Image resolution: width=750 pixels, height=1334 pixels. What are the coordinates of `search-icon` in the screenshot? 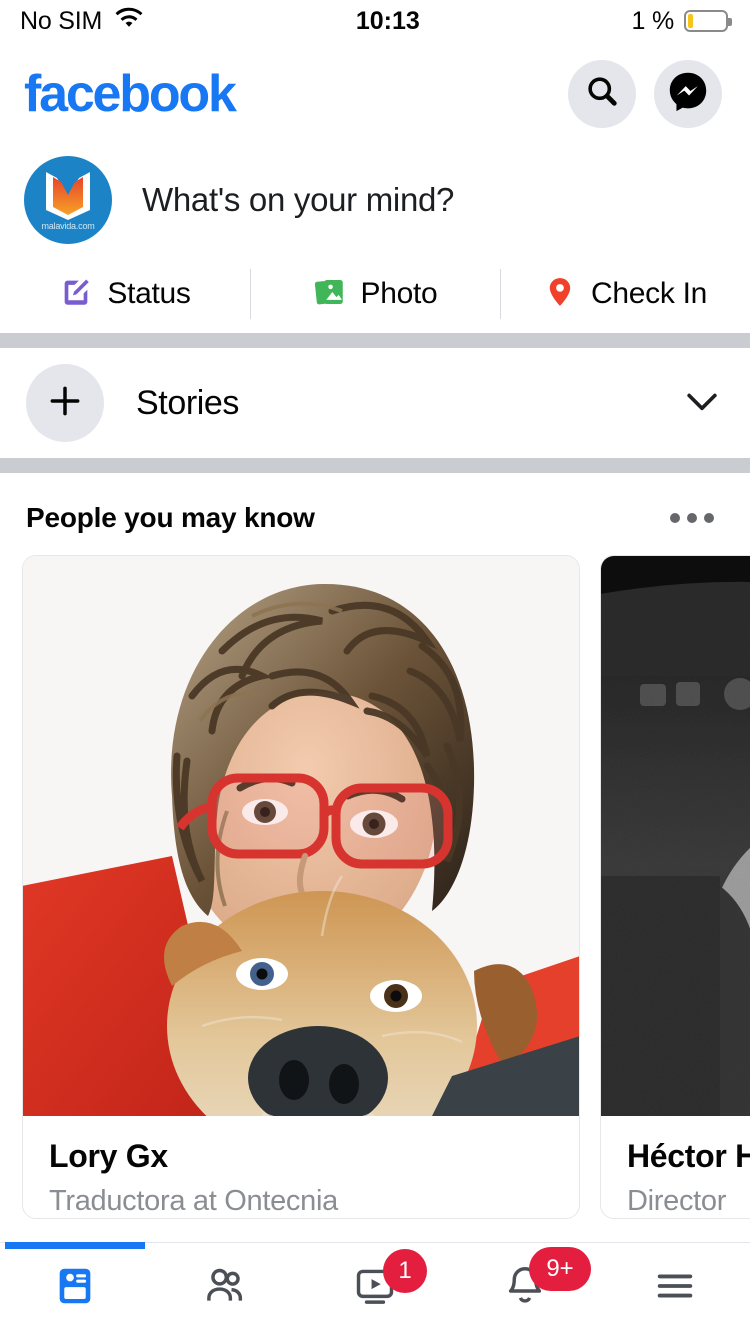 It's located at (602, 93).